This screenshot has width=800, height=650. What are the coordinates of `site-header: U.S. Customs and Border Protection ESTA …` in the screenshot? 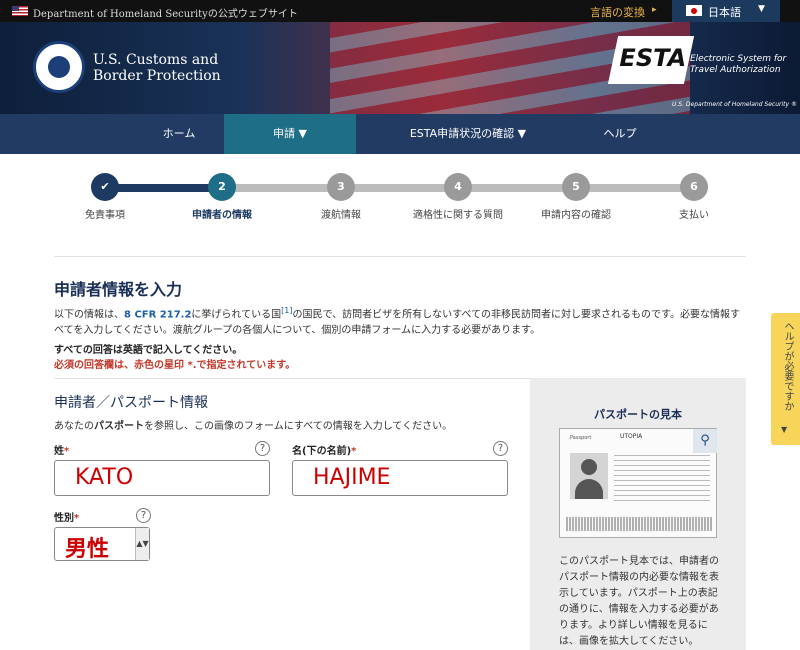 It's located at (400, 68).